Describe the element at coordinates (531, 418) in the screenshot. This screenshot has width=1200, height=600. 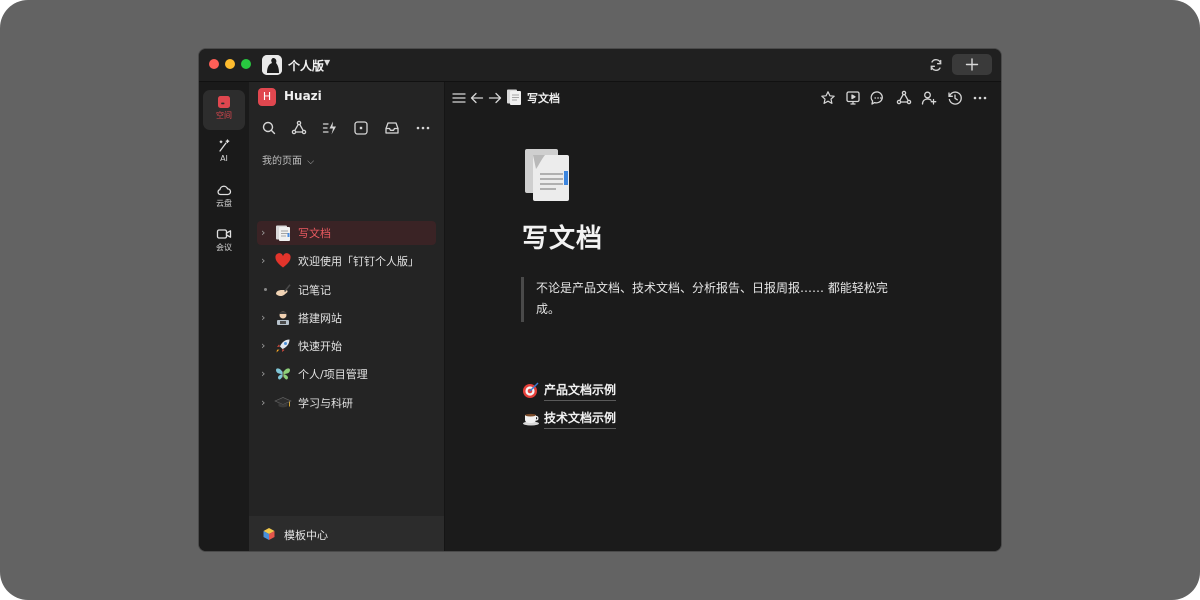
I see `coffee-emoji-icon` at that location.